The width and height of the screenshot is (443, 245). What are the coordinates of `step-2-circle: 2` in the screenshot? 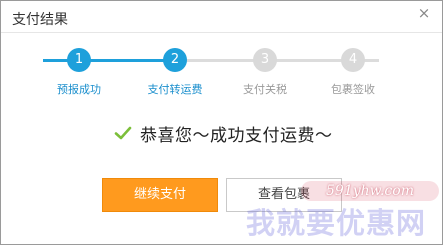 It's located at (175, 60).